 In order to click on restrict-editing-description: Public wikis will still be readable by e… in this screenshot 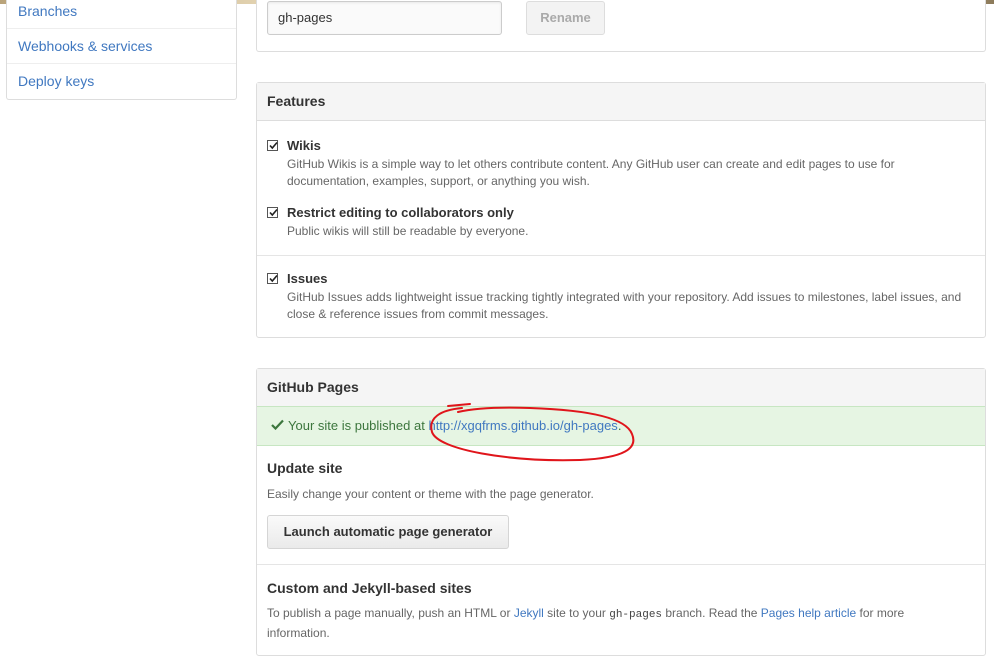, I will do `click(408, 231)`.